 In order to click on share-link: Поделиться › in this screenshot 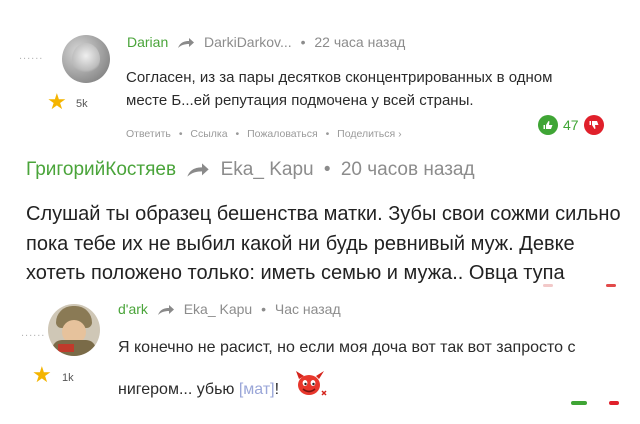, I will do `click(369, 134)`.